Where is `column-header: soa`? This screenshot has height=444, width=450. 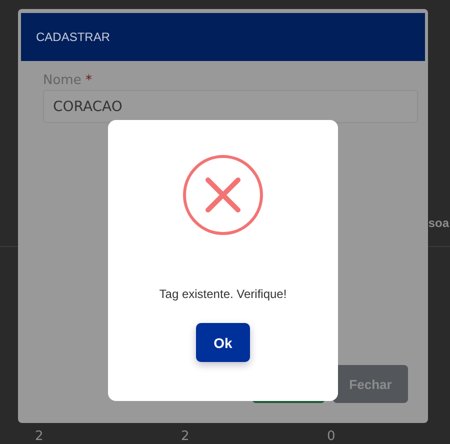
column-header: soa is located at coordinates (438, 223).